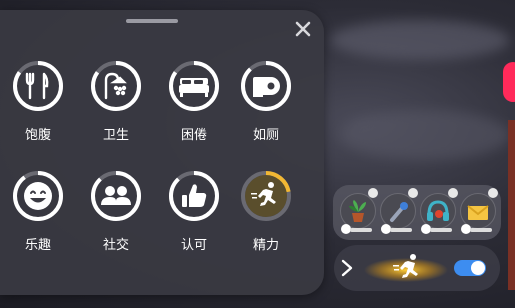  What do you see at coordinates (438, 210) in the screenshot?
I see `headphones-icon` at bounding box center [438, 210].